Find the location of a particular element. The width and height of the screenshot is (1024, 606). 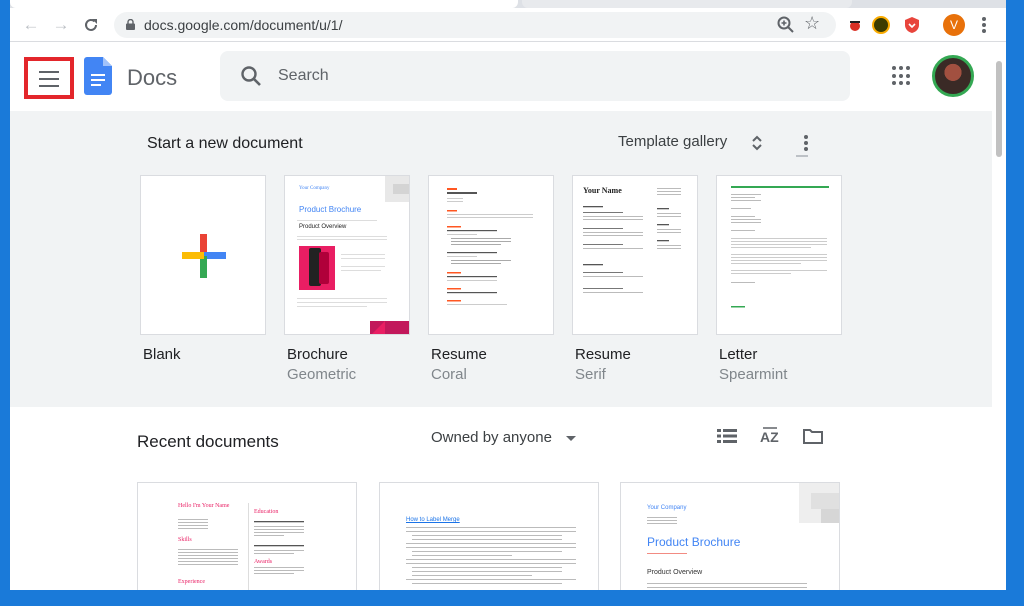

thumb-your-name: Your Name is located at coordinates (602, 190).